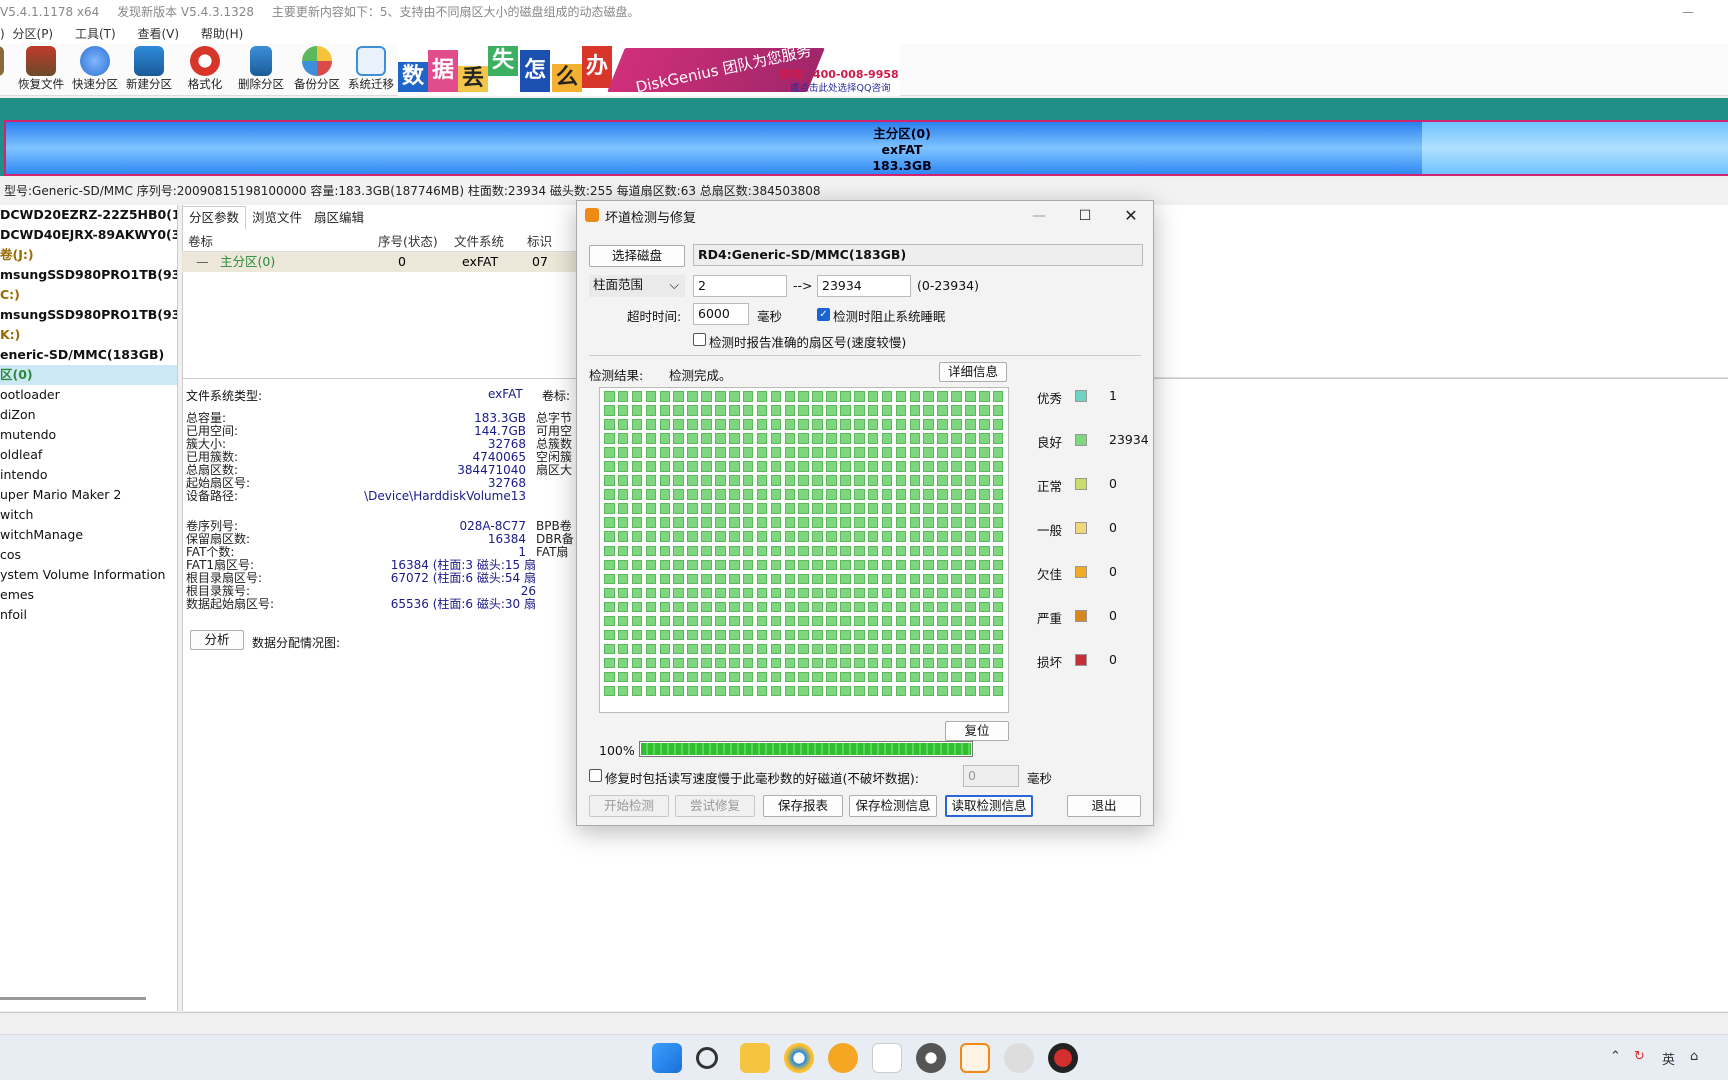  What do you see at coordinates (1668, 1058) in the screenshot?
I see `ime-indicator: 英` at bounding box center [1668, 1058].